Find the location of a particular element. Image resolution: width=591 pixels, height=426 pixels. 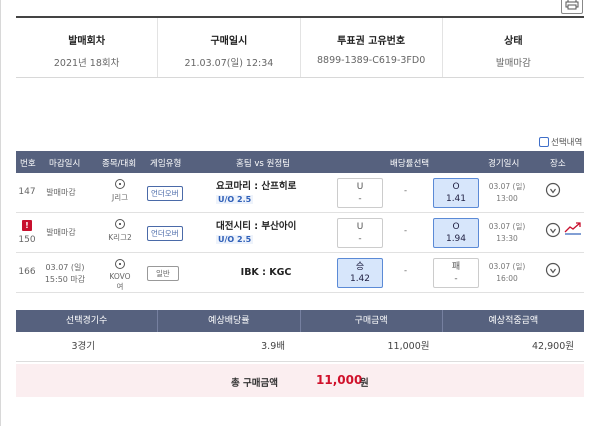

summary-header: 선택경기수 예상배당률 구매금액 예상적중금액 is located at coordinates (300, 321).